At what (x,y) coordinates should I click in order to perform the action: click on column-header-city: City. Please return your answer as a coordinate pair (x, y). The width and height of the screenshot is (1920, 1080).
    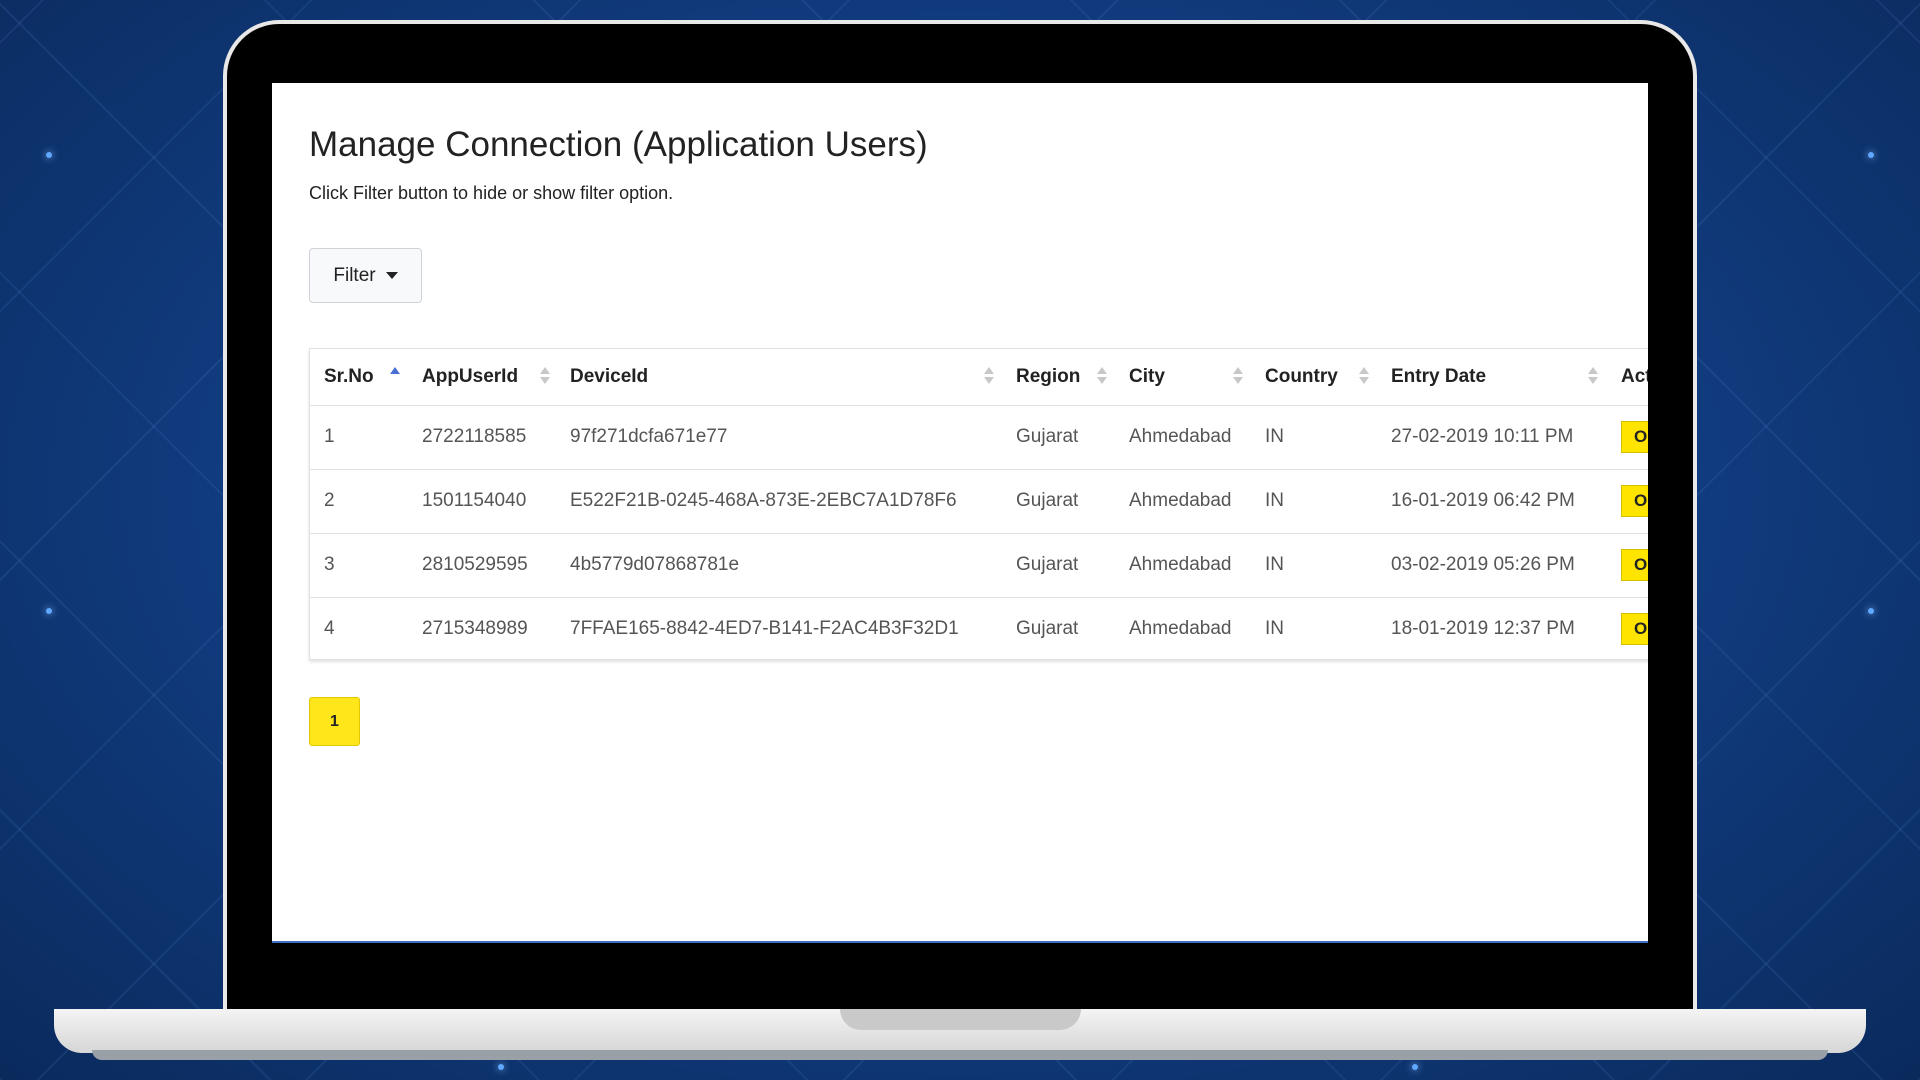
    Looking at the image, I should click on (1183, 377).